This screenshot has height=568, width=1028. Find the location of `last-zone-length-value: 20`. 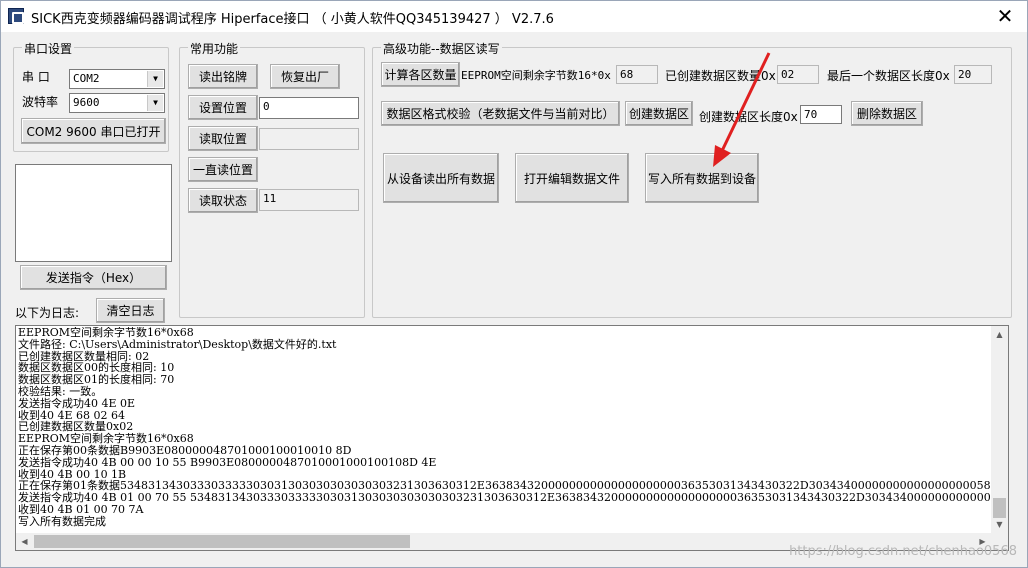

last-zone-length-value: 20 is located at coordinates (973, 74).